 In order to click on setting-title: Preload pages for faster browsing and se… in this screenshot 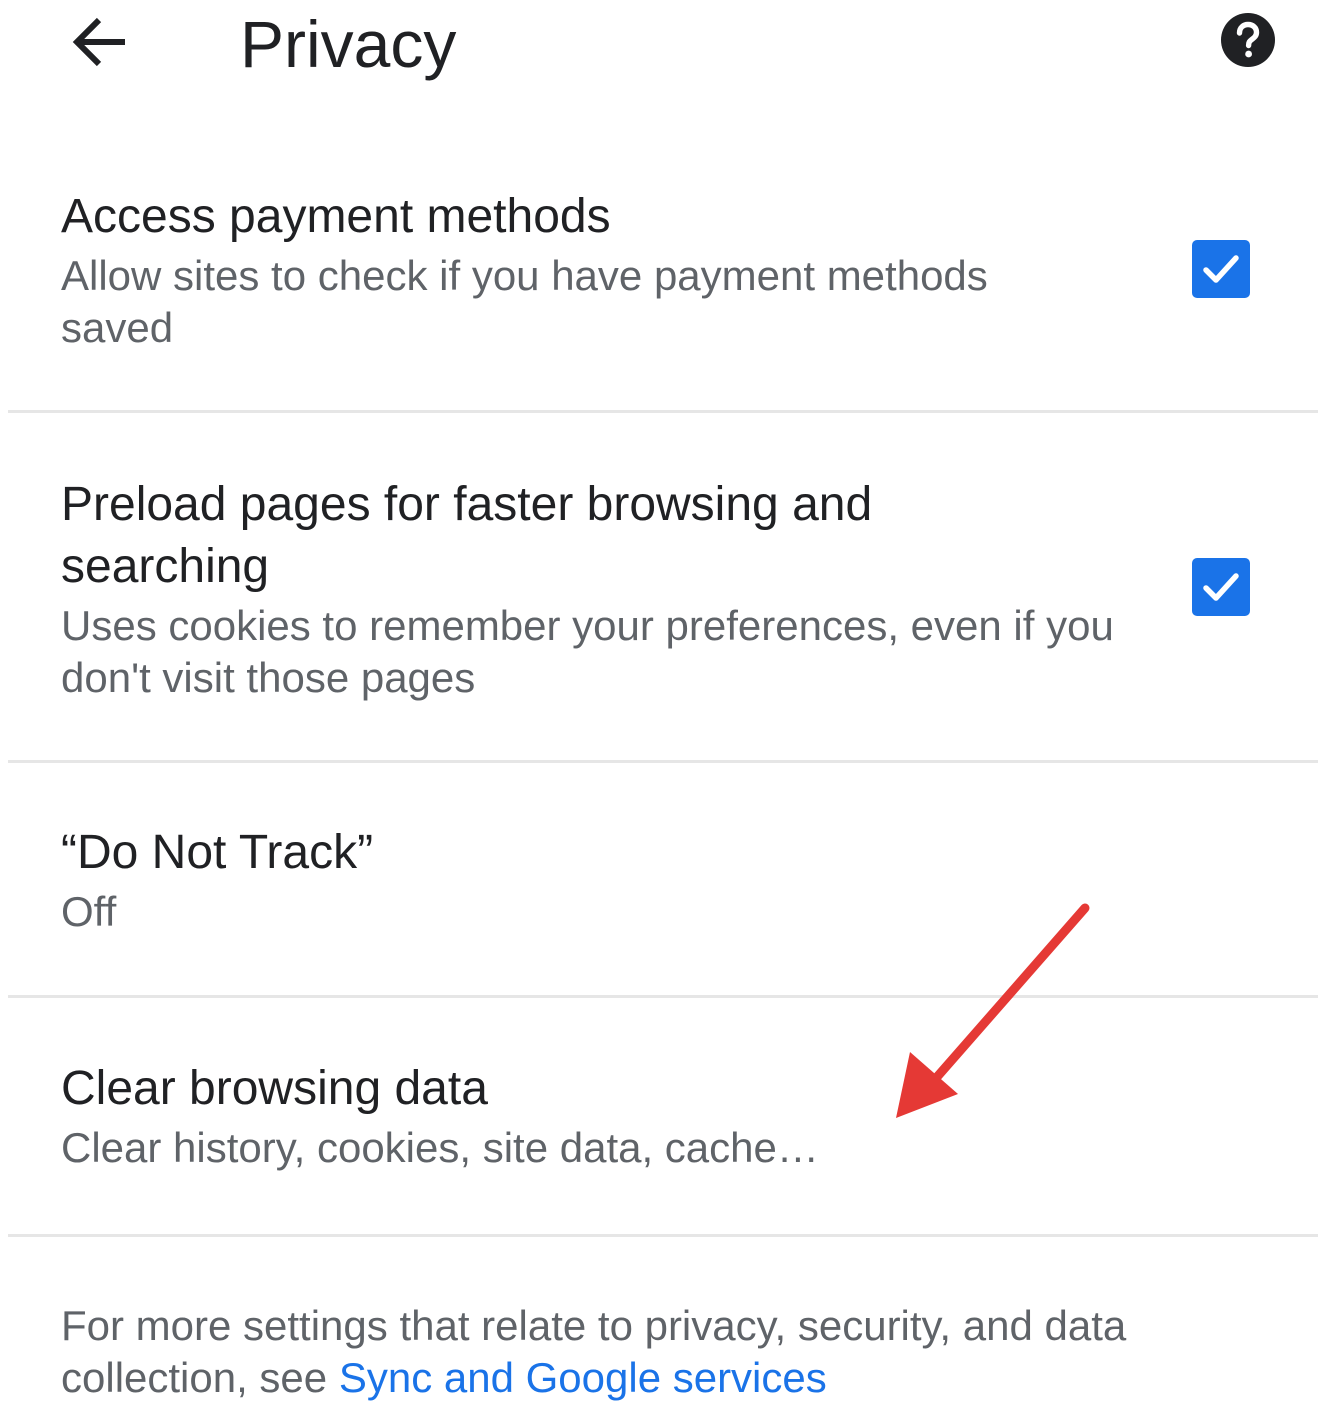, I will do `click(467, 535)`.